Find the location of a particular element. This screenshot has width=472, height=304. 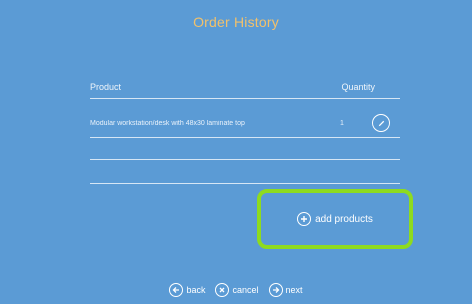

add-products-button: add products is located at coordinates (335, 219).